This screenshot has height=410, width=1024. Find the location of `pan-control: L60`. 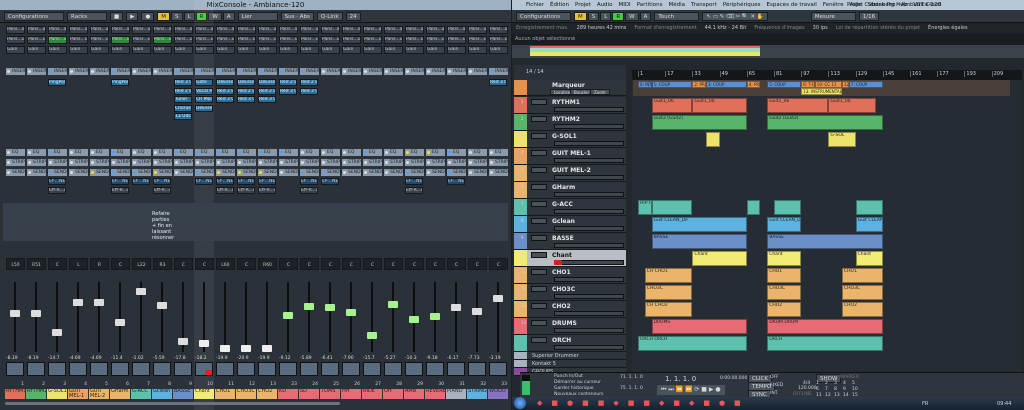

pan-control: L60 is located at coordinates (225, 264).